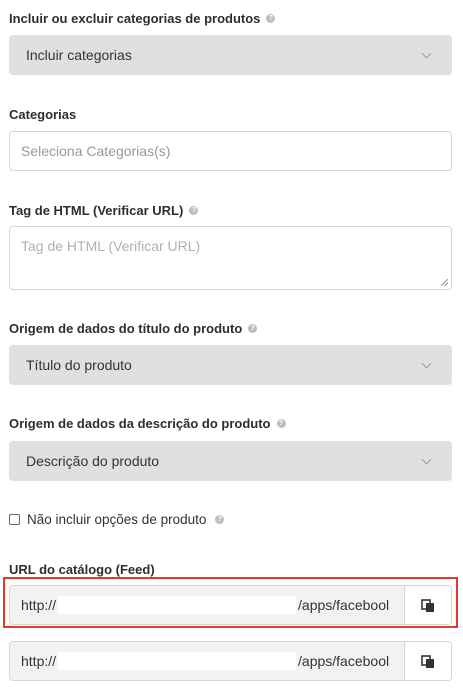 Image resolution: width=463 pixels, height=688 pixels. Describe the element at coordinates (104, 210) in the screenshot. I see `html-tag-label: Tag de HTML (Verificar URL) ?` at that location.